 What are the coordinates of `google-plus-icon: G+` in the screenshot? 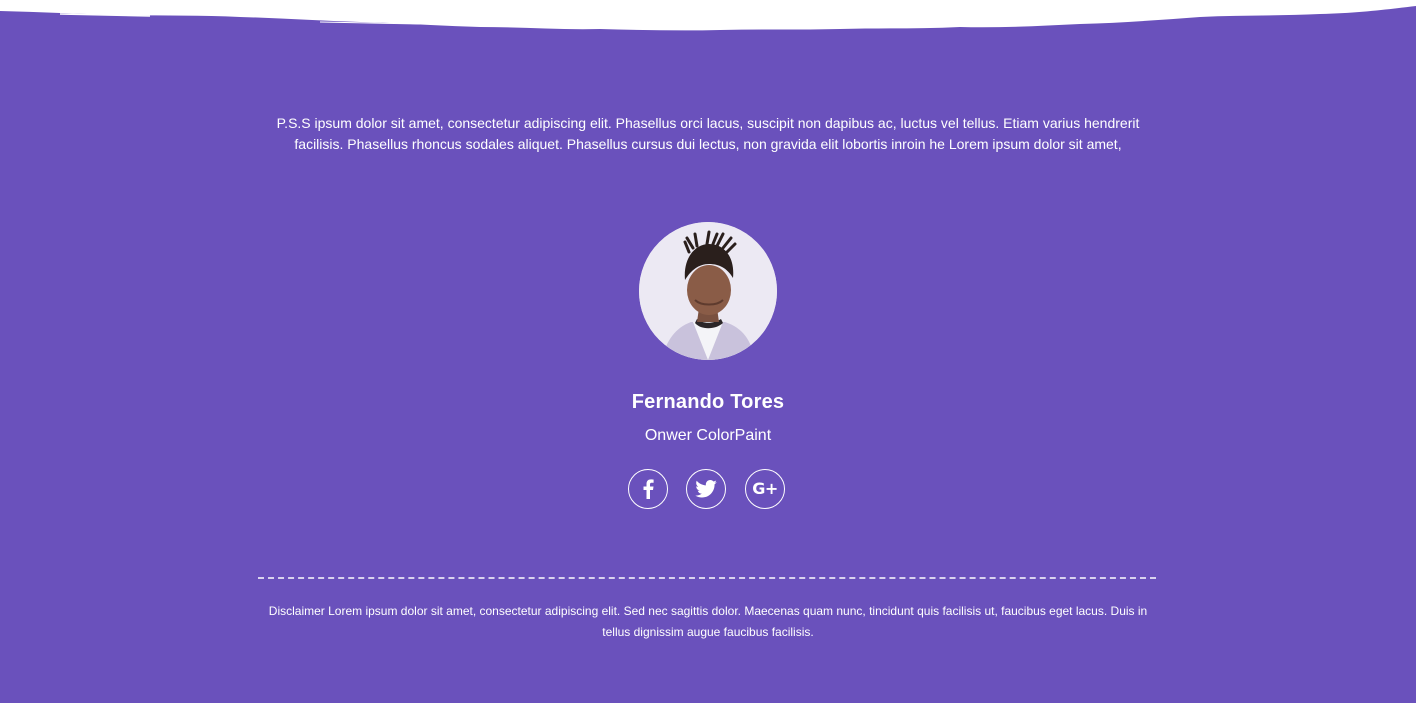 It's located at (765, 488).